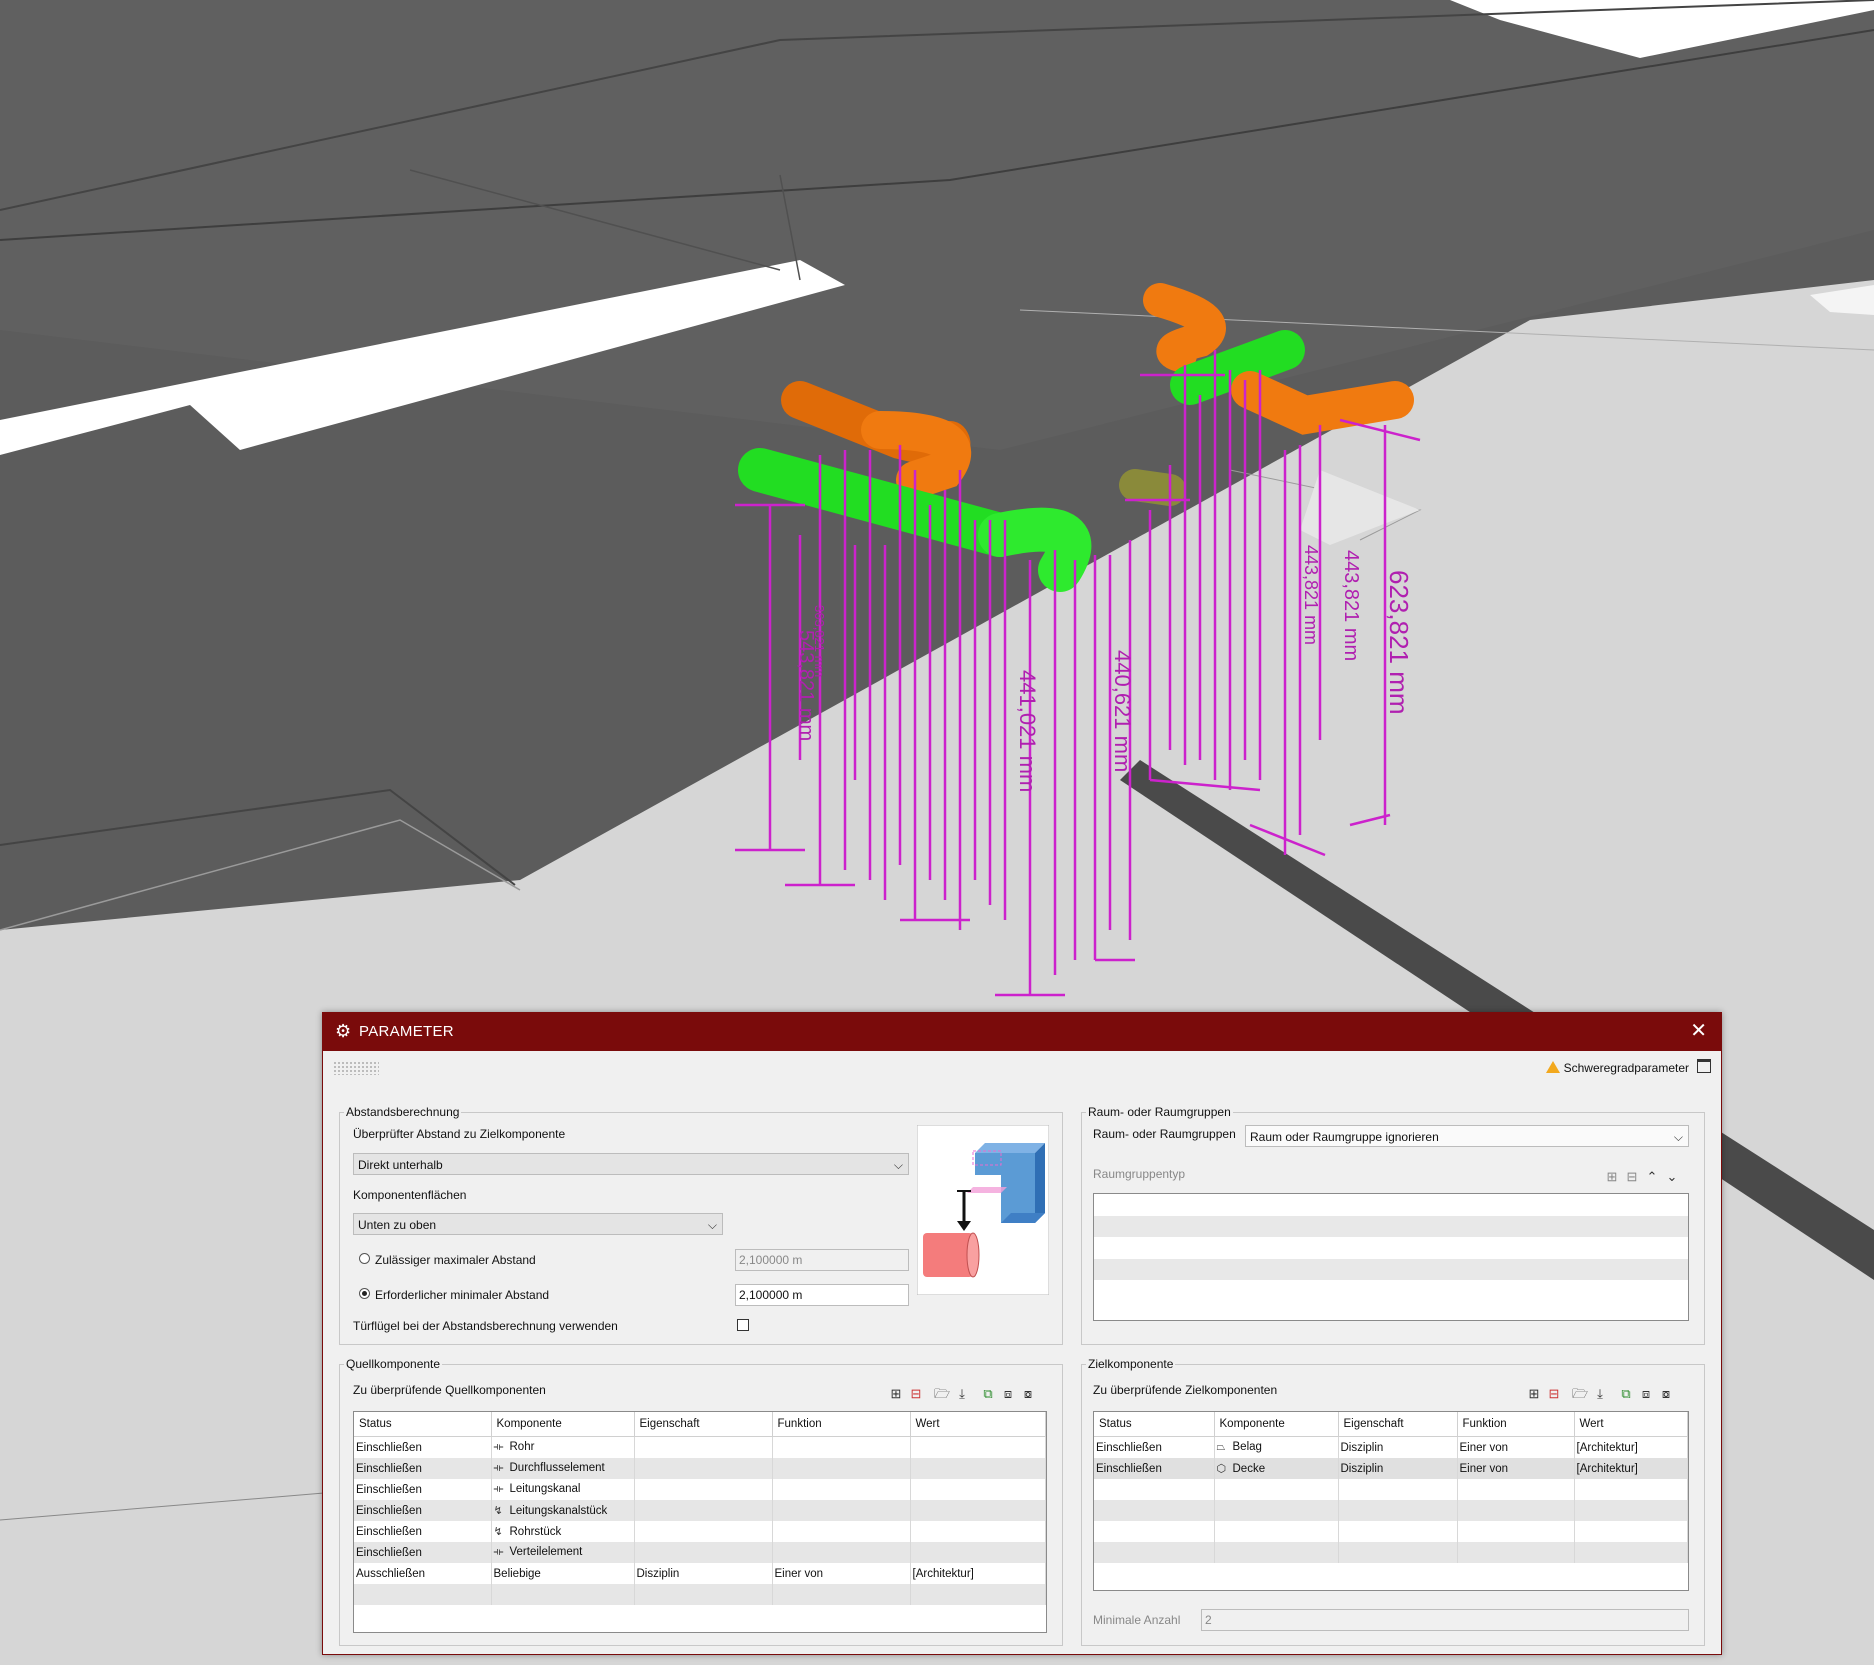  What do you see at coordinates (1652, 1177) in the screenshot?
I see `move-up-icon: ⌃` at bounding box center [1652, 1177].